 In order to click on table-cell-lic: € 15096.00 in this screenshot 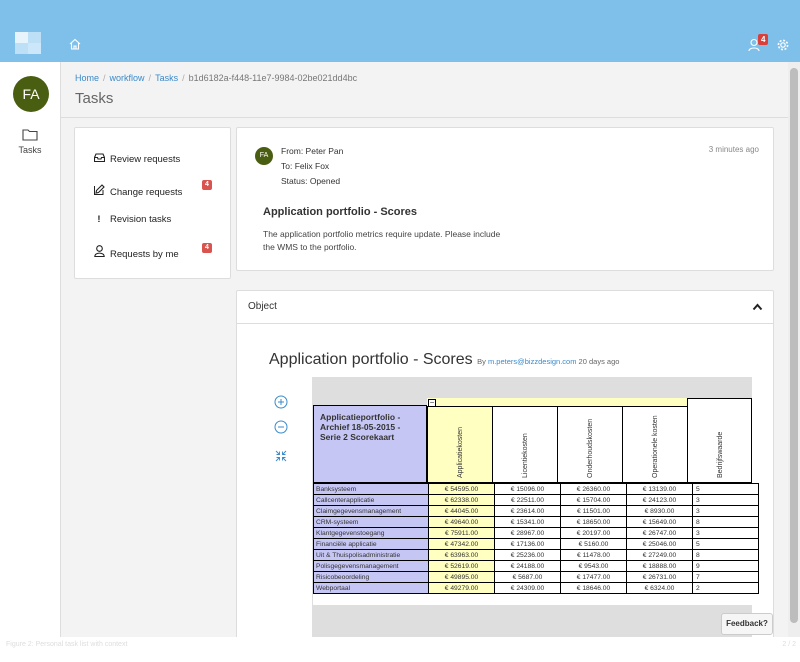, I will do `click(527, 489)`.